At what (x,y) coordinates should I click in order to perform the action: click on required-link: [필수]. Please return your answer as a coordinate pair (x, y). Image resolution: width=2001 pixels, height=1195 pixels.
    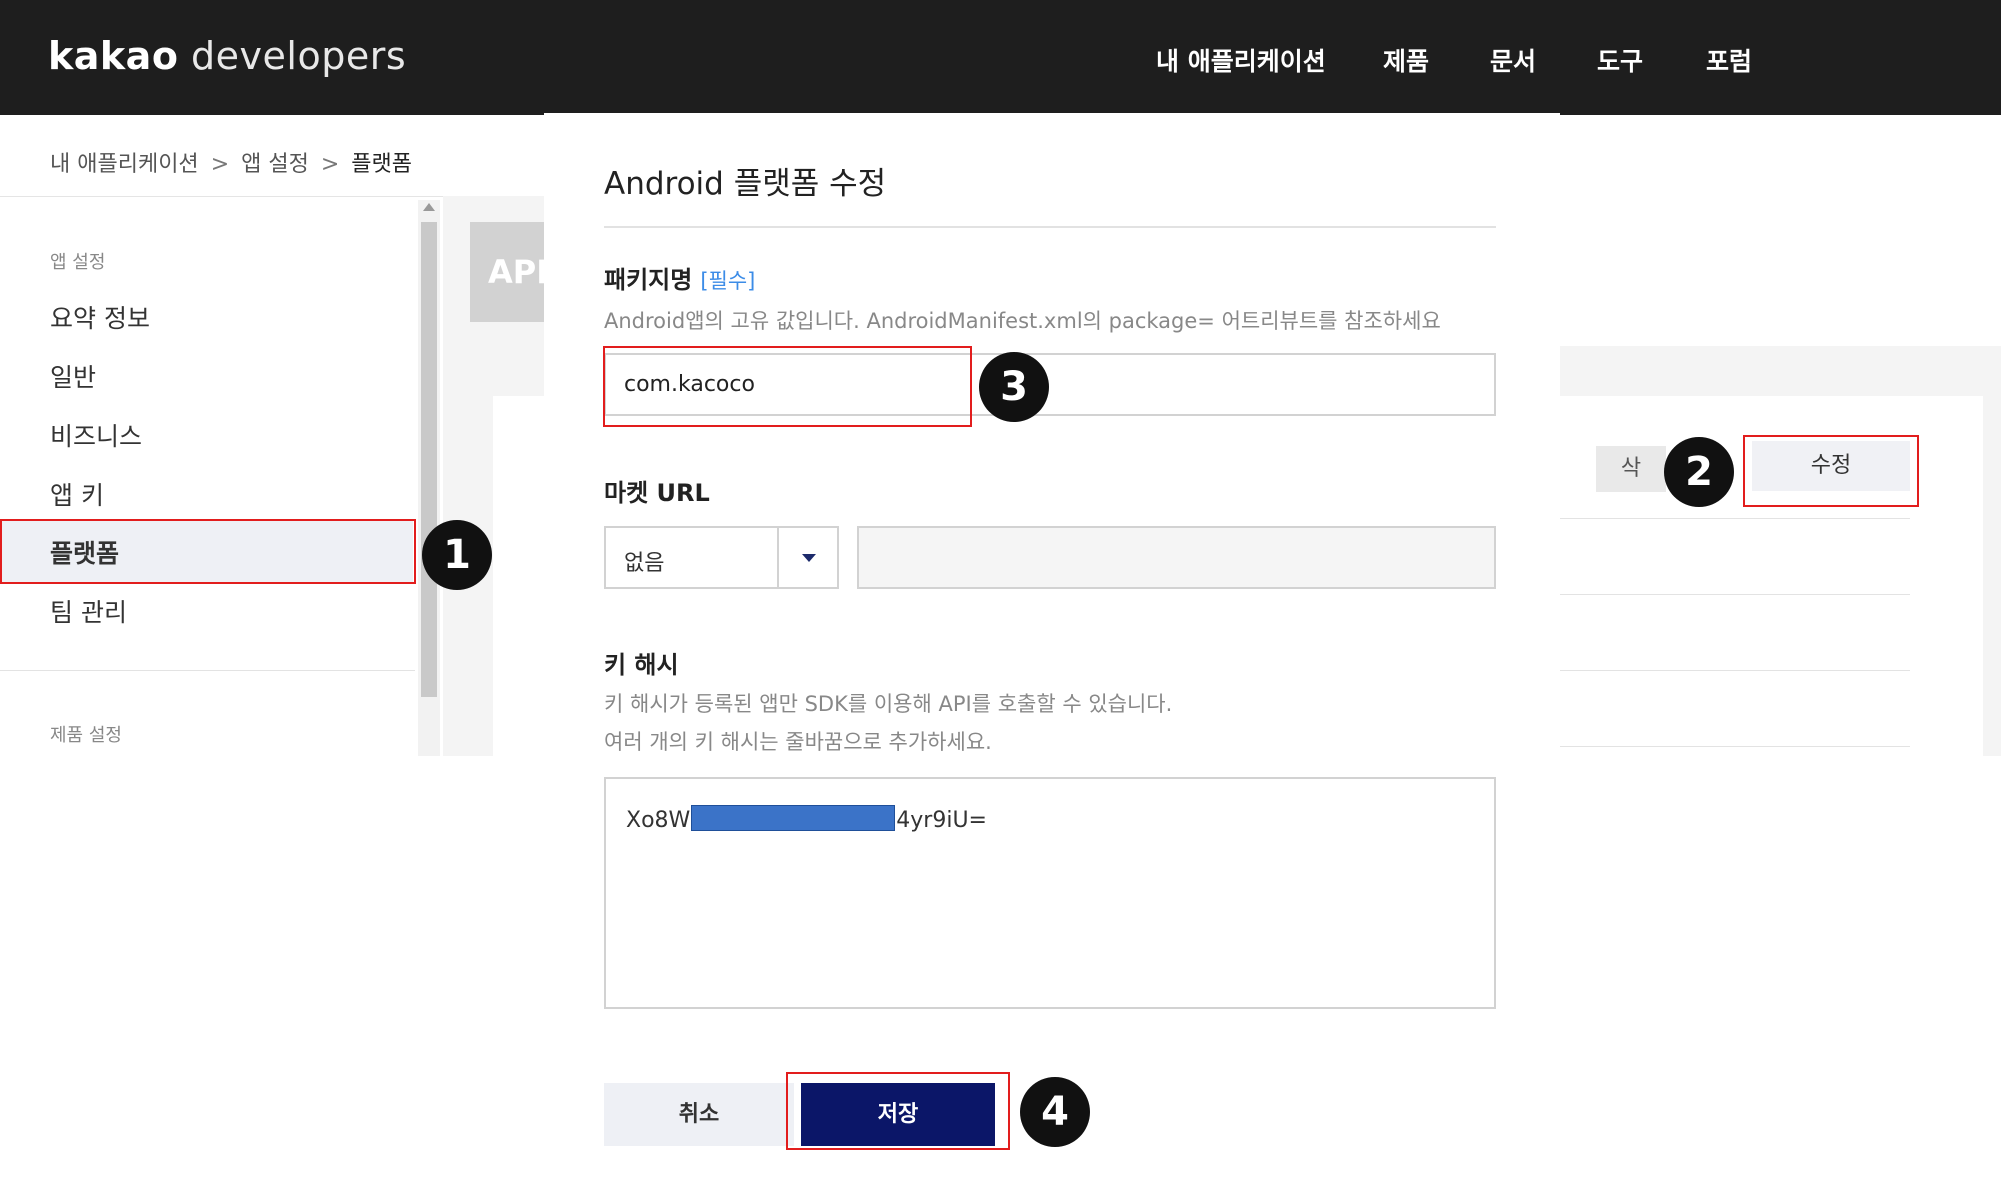
    Looking at the image, I should click on (727, 281).